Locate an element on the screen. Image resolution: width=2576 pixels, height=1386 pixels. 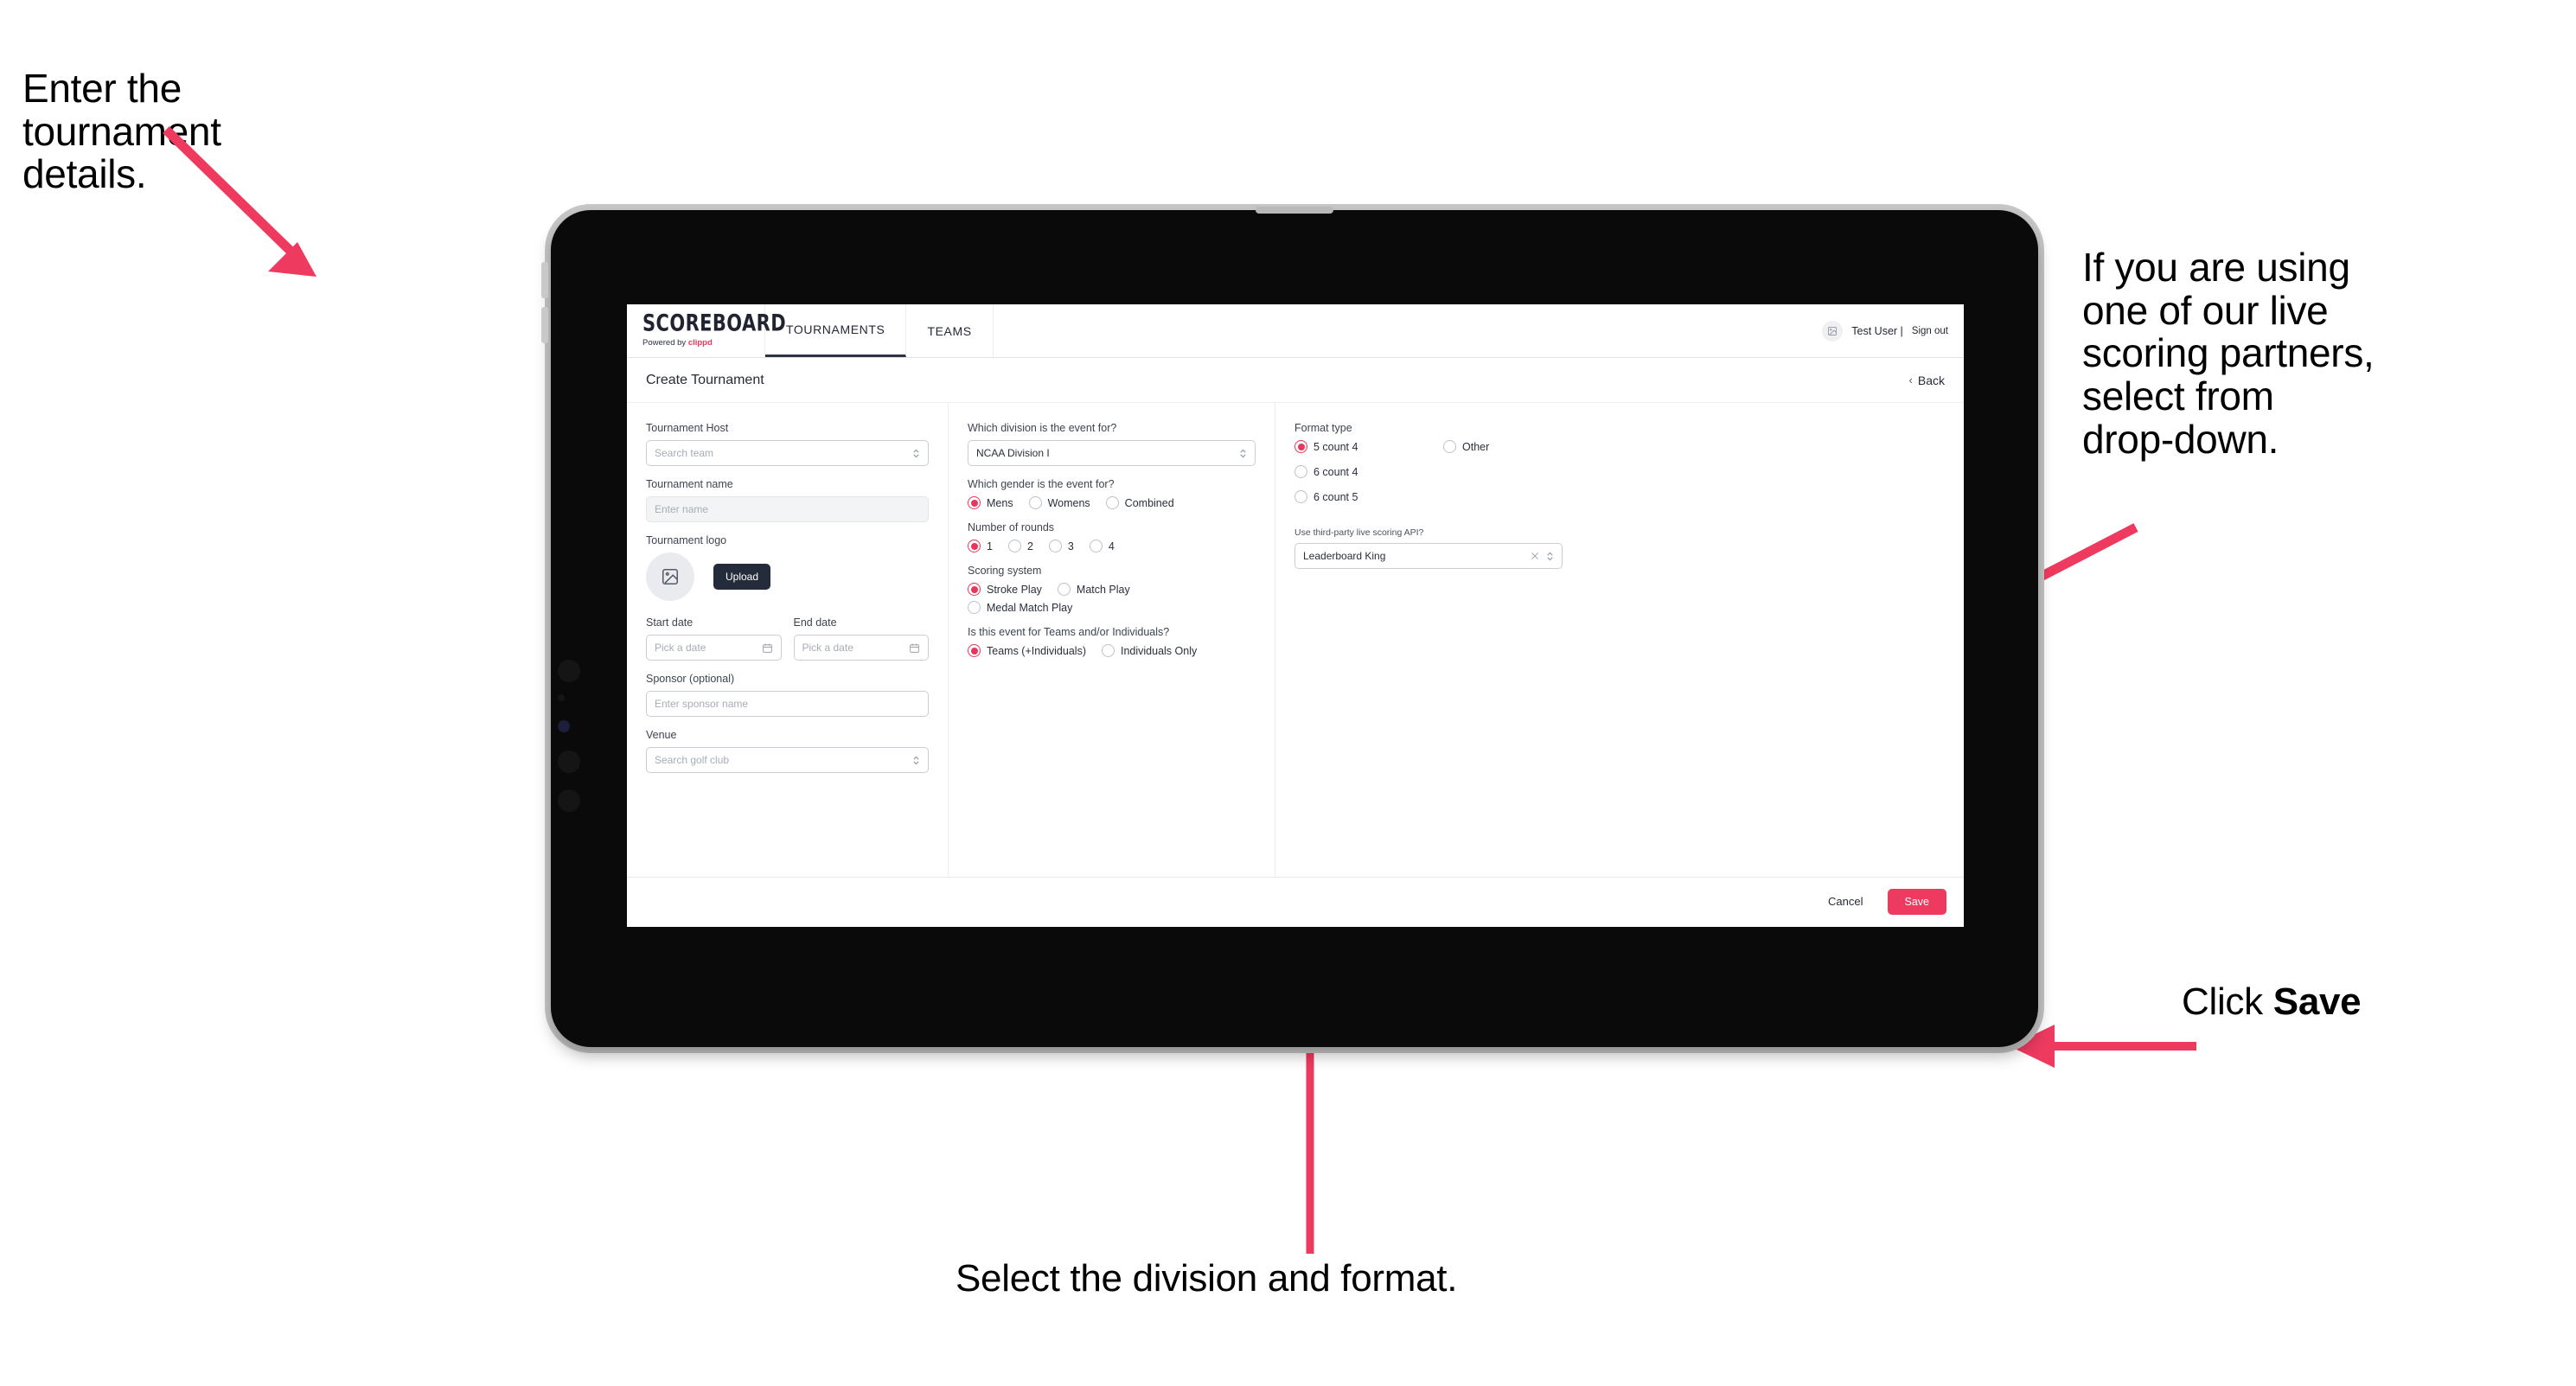
gender-radio-group: Mens Womens Combined is located at coordinates (1112, 502).